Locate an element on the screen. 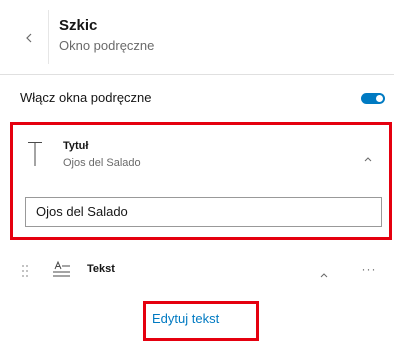  drag-handle-icon is located at coordinates (25, 271).